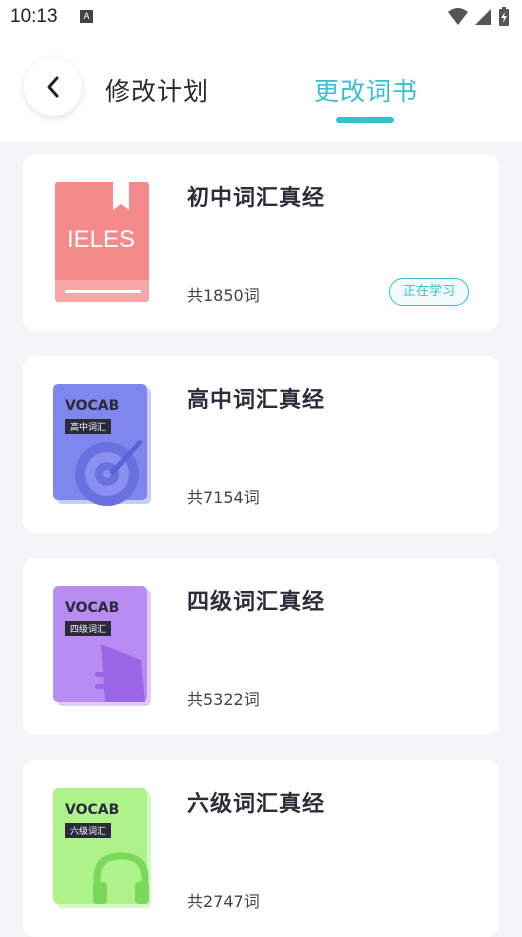 This screenshot has height=937, width=522. Describe the element at coordinates (256, 804) in the screenshot. I see `book-title: 六级词汇真经` at that location.